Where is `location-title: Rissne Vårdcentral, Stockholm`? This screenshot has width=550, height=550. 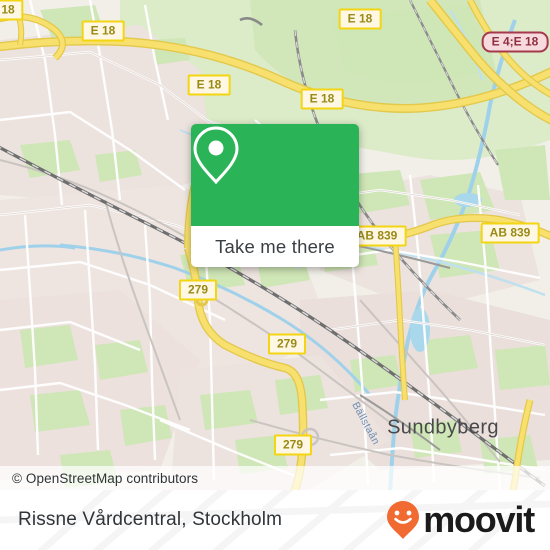
location-title: Rissne Vårdcentral, Stockholm is located at coordinates (150, 519).